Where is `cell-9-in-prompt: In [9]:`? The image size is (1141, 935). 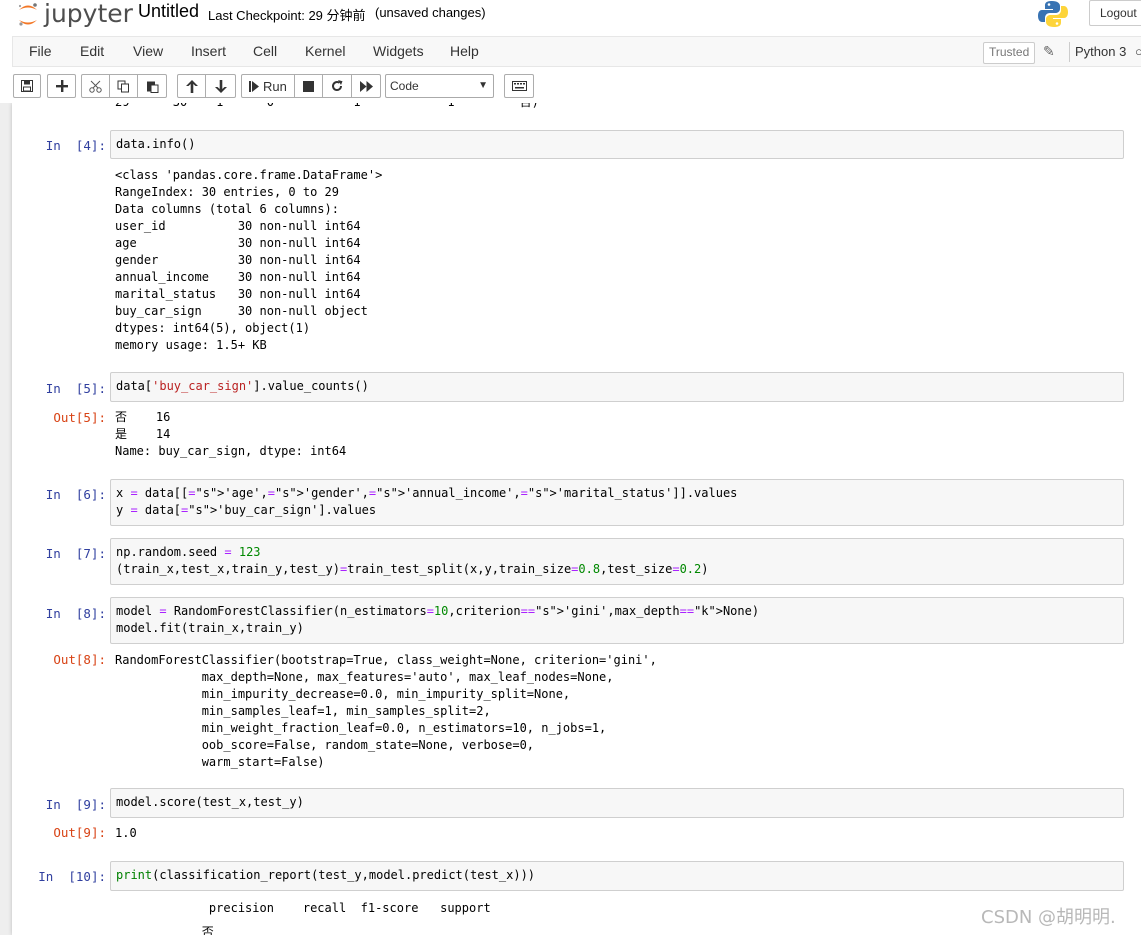 cell-9-in-prompt: In [9]: is located at coordinates (75, 804).